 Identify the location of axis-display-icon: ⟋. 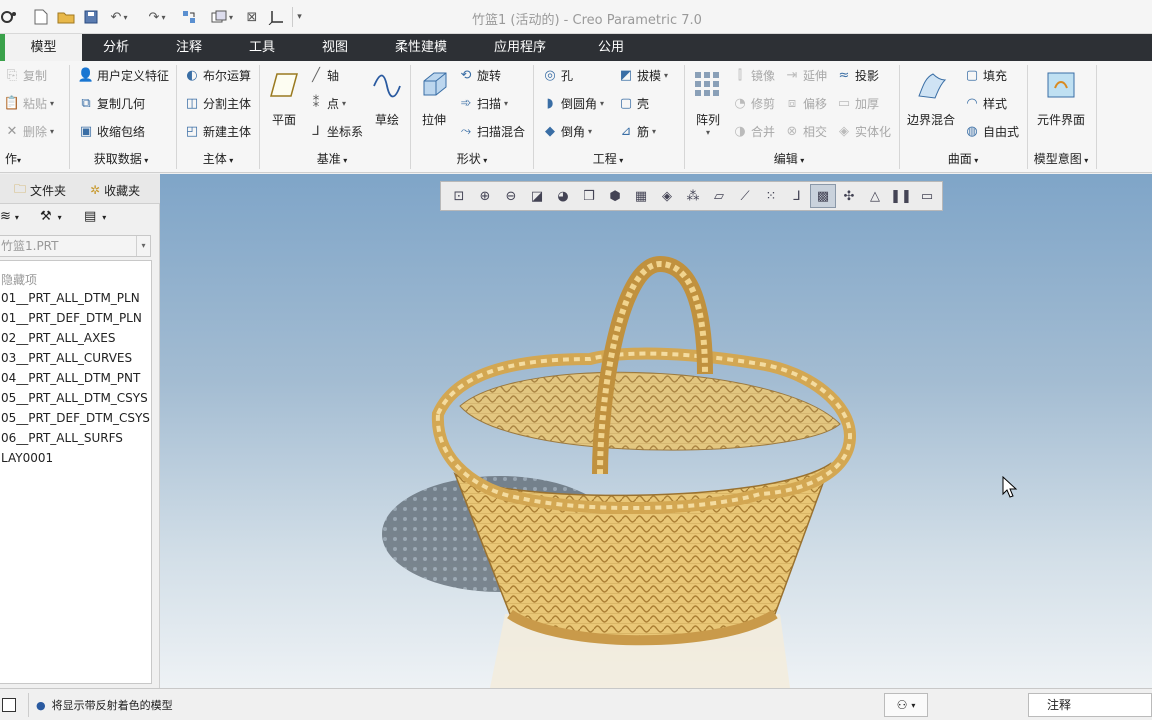
(745, 196).